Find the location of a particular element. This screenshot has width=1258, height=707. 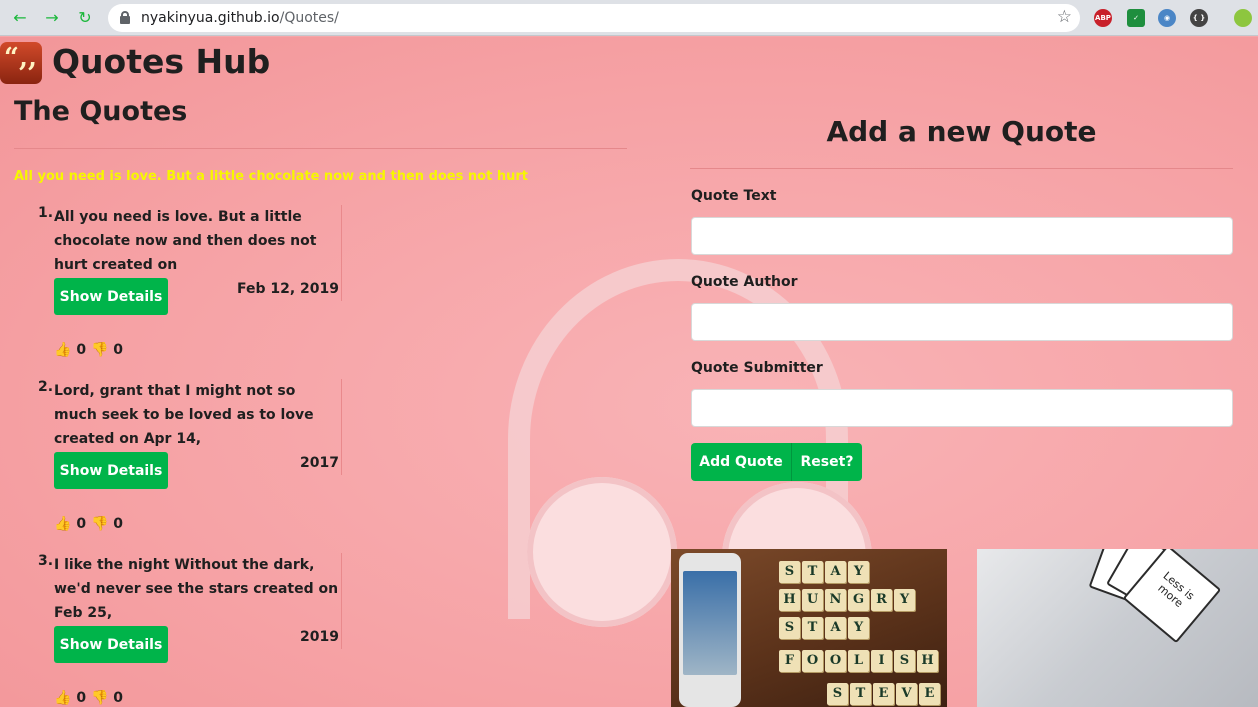

lock-icon is located at coordinates (125, 17).